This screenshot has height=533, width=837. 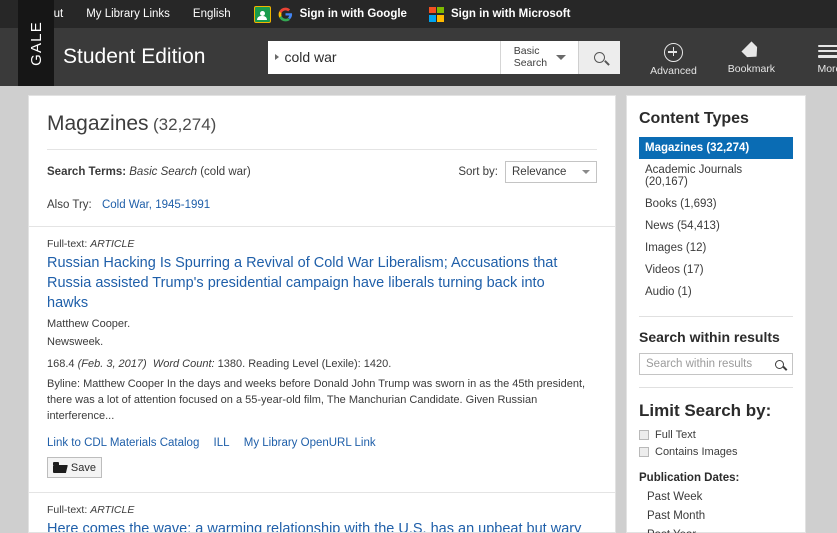 What do you see at coordinates (716, 292) in the screenshot?
I see `sidebar-item-audio: Audio (1)` at bounding box center [716, 292].